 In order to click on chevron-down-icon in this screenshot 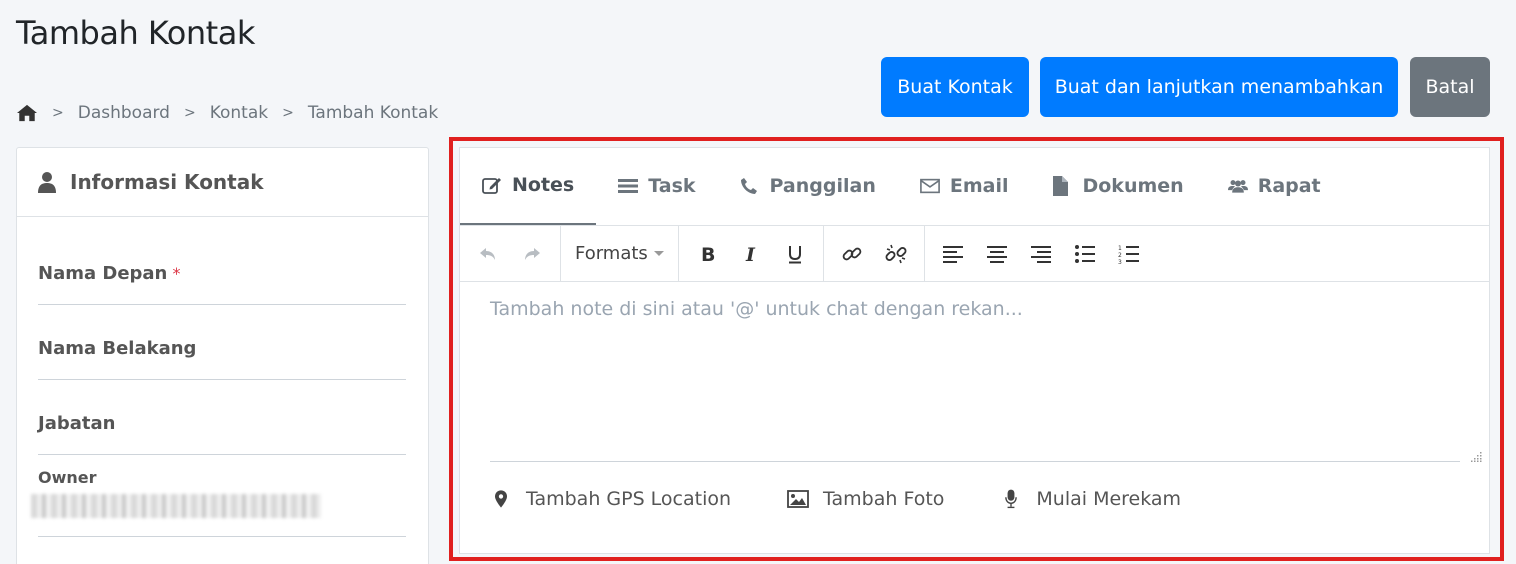, I will do `click(658, 253)`.